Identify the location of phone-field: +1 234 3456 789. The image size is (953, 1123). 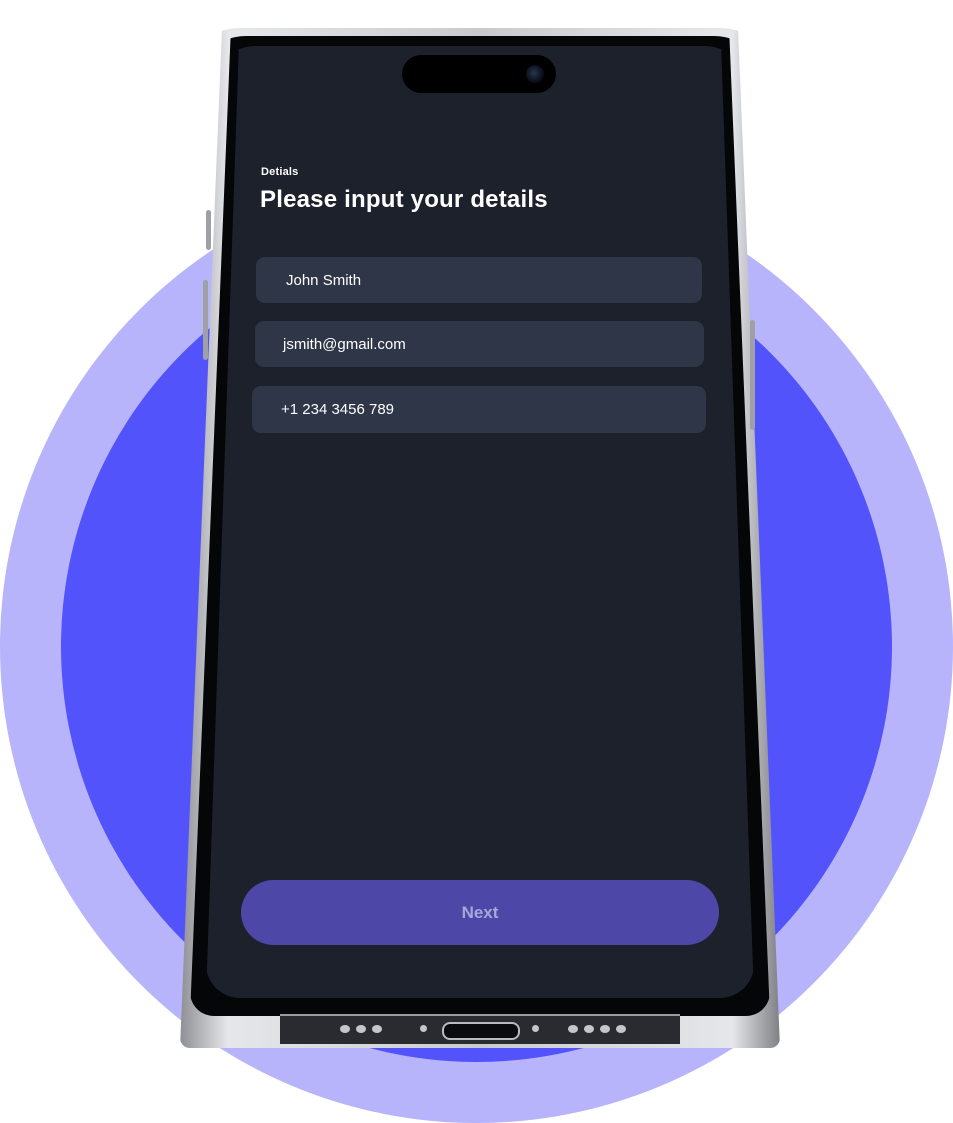
(479, 409).